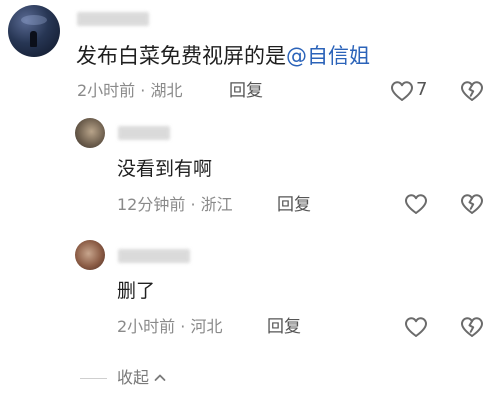 The height and width of the screenshot is (400, 496). I want to click on reply-2-reply-button: 回复, so click(284, 327).